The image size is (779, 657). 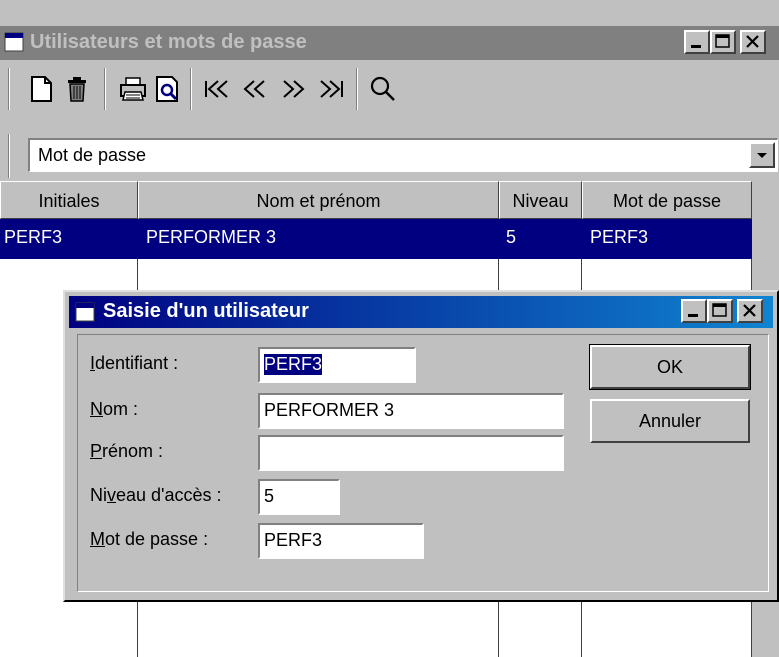 I want to click on cell-niveau: 5, so click(x=511, y=237).